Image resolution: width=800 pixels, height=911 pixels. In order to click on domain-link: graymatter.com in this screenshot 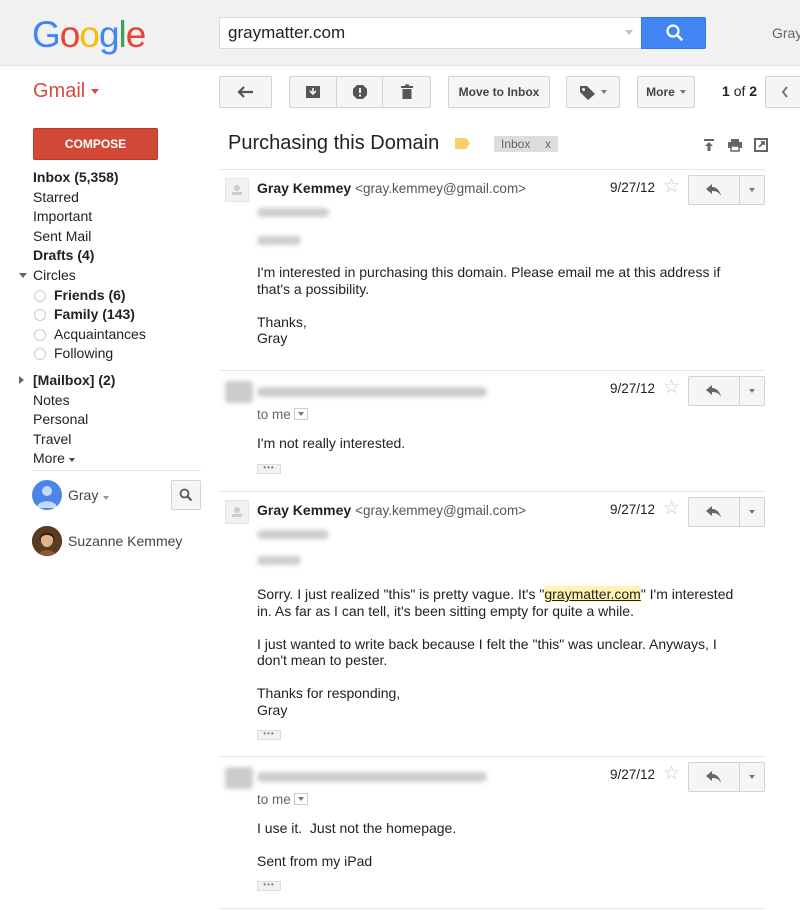, I will do `click(592, 594)`.